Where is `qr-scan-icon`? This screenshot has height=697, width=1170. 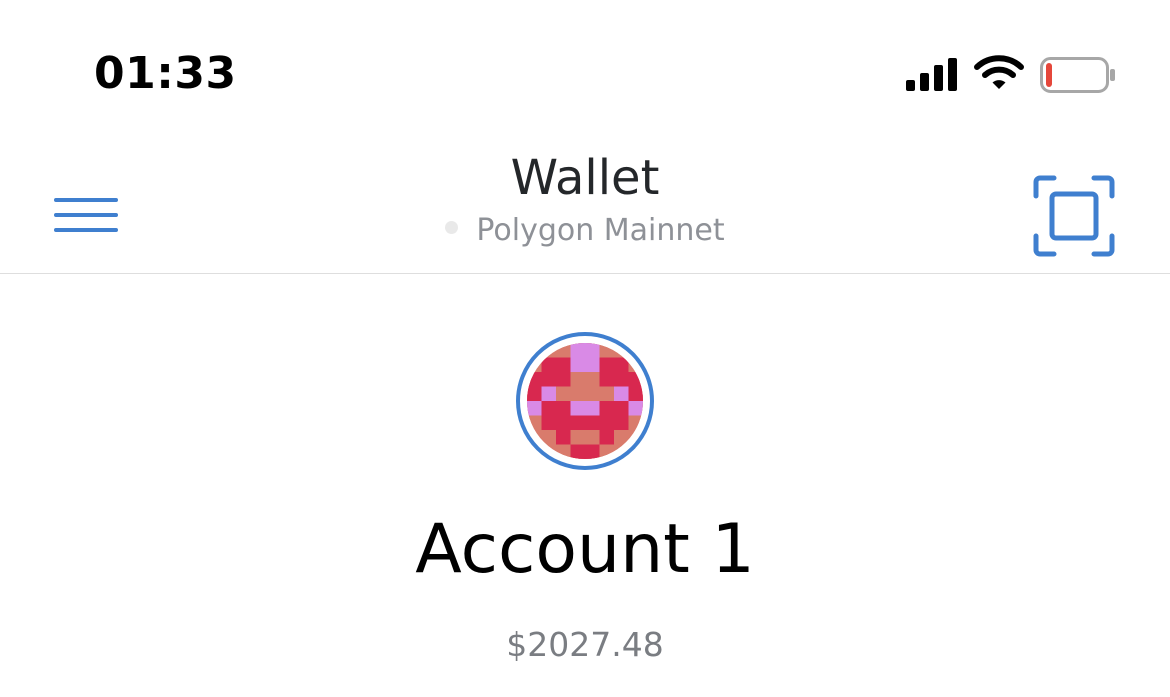
qr-scan-icon is located at coordinates (1074, 216).